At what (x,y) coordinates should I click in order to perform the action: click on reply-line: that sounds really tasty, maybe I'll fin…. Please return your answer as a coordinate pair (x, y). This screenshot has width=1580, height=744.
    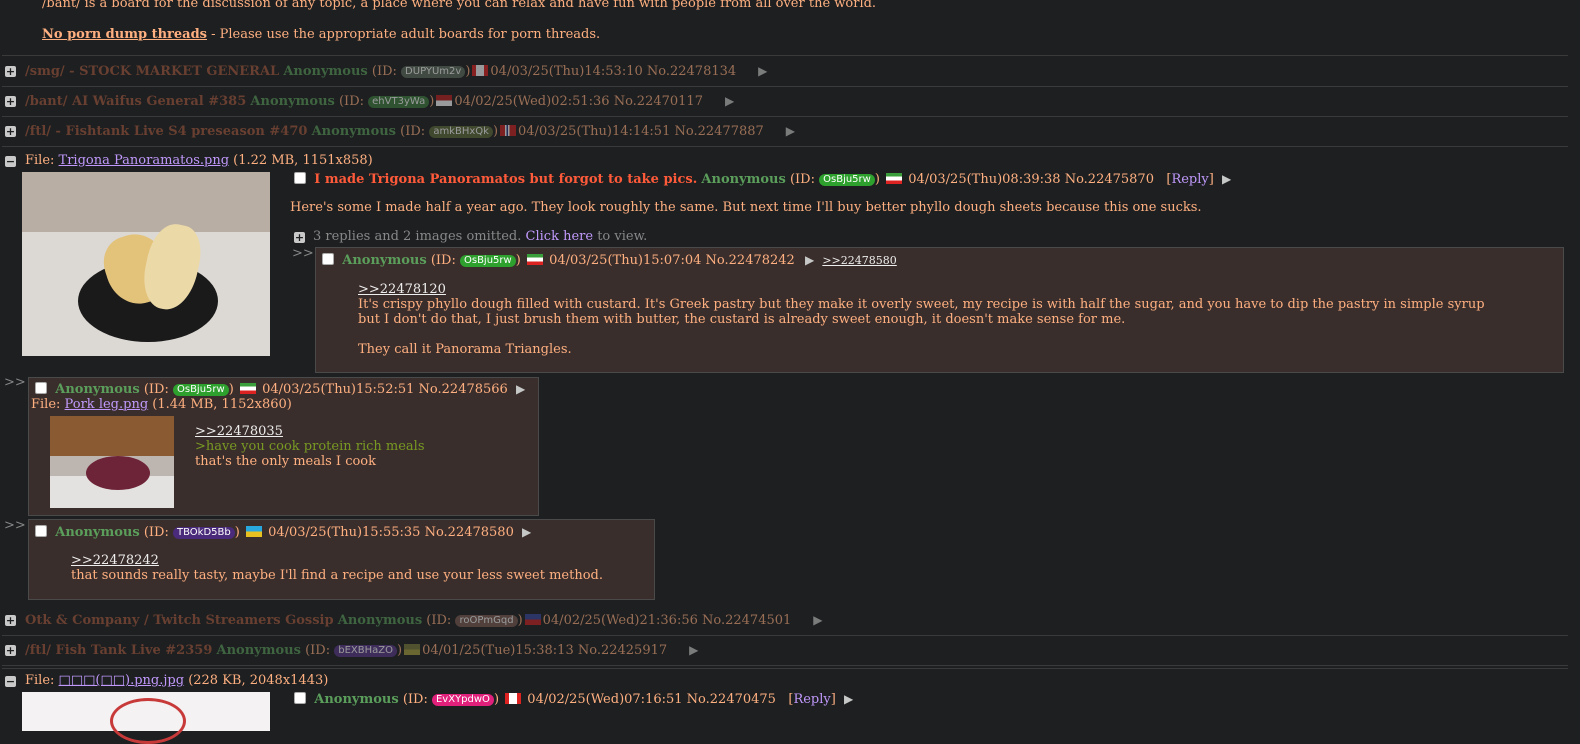
    Looking at the image, I should click on (337, 575).